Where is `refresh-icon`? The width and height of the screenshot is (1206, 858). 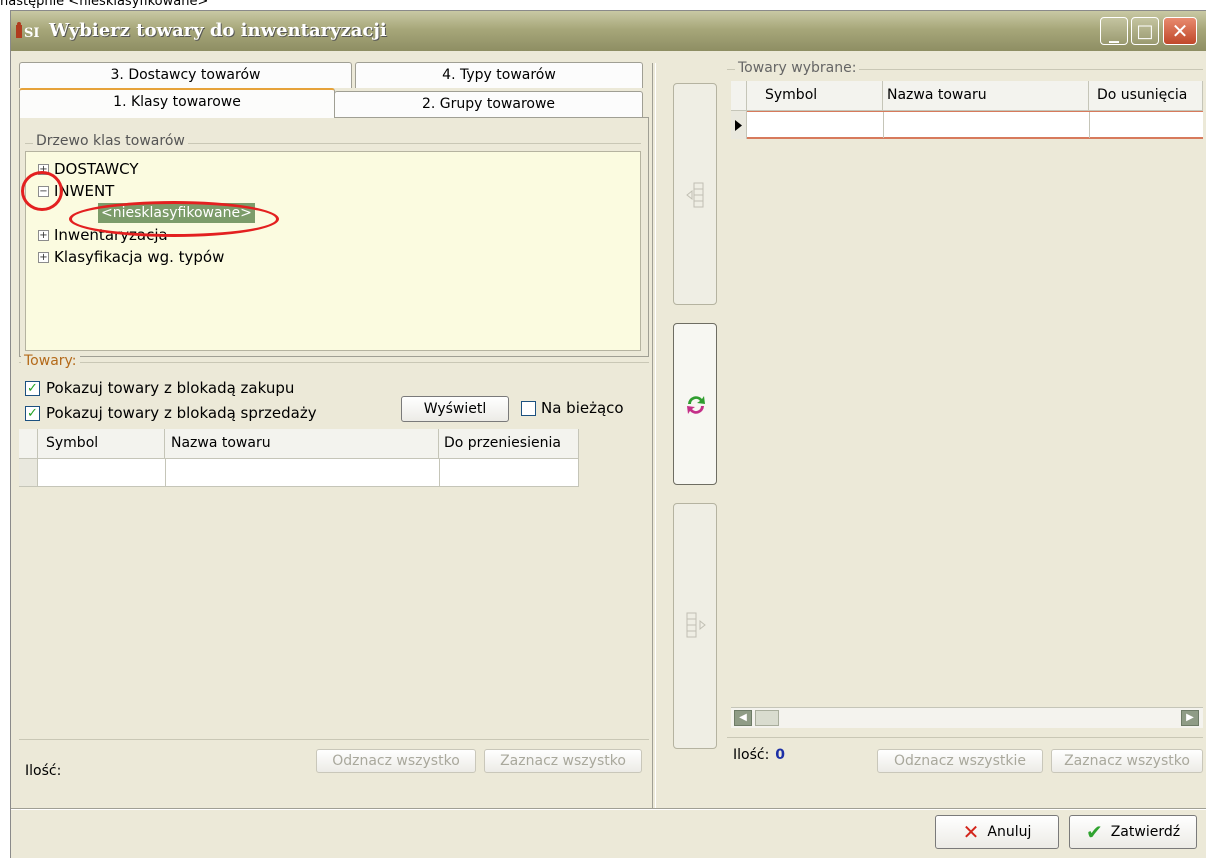
refresh-icon is located at coordinates (696, 405).